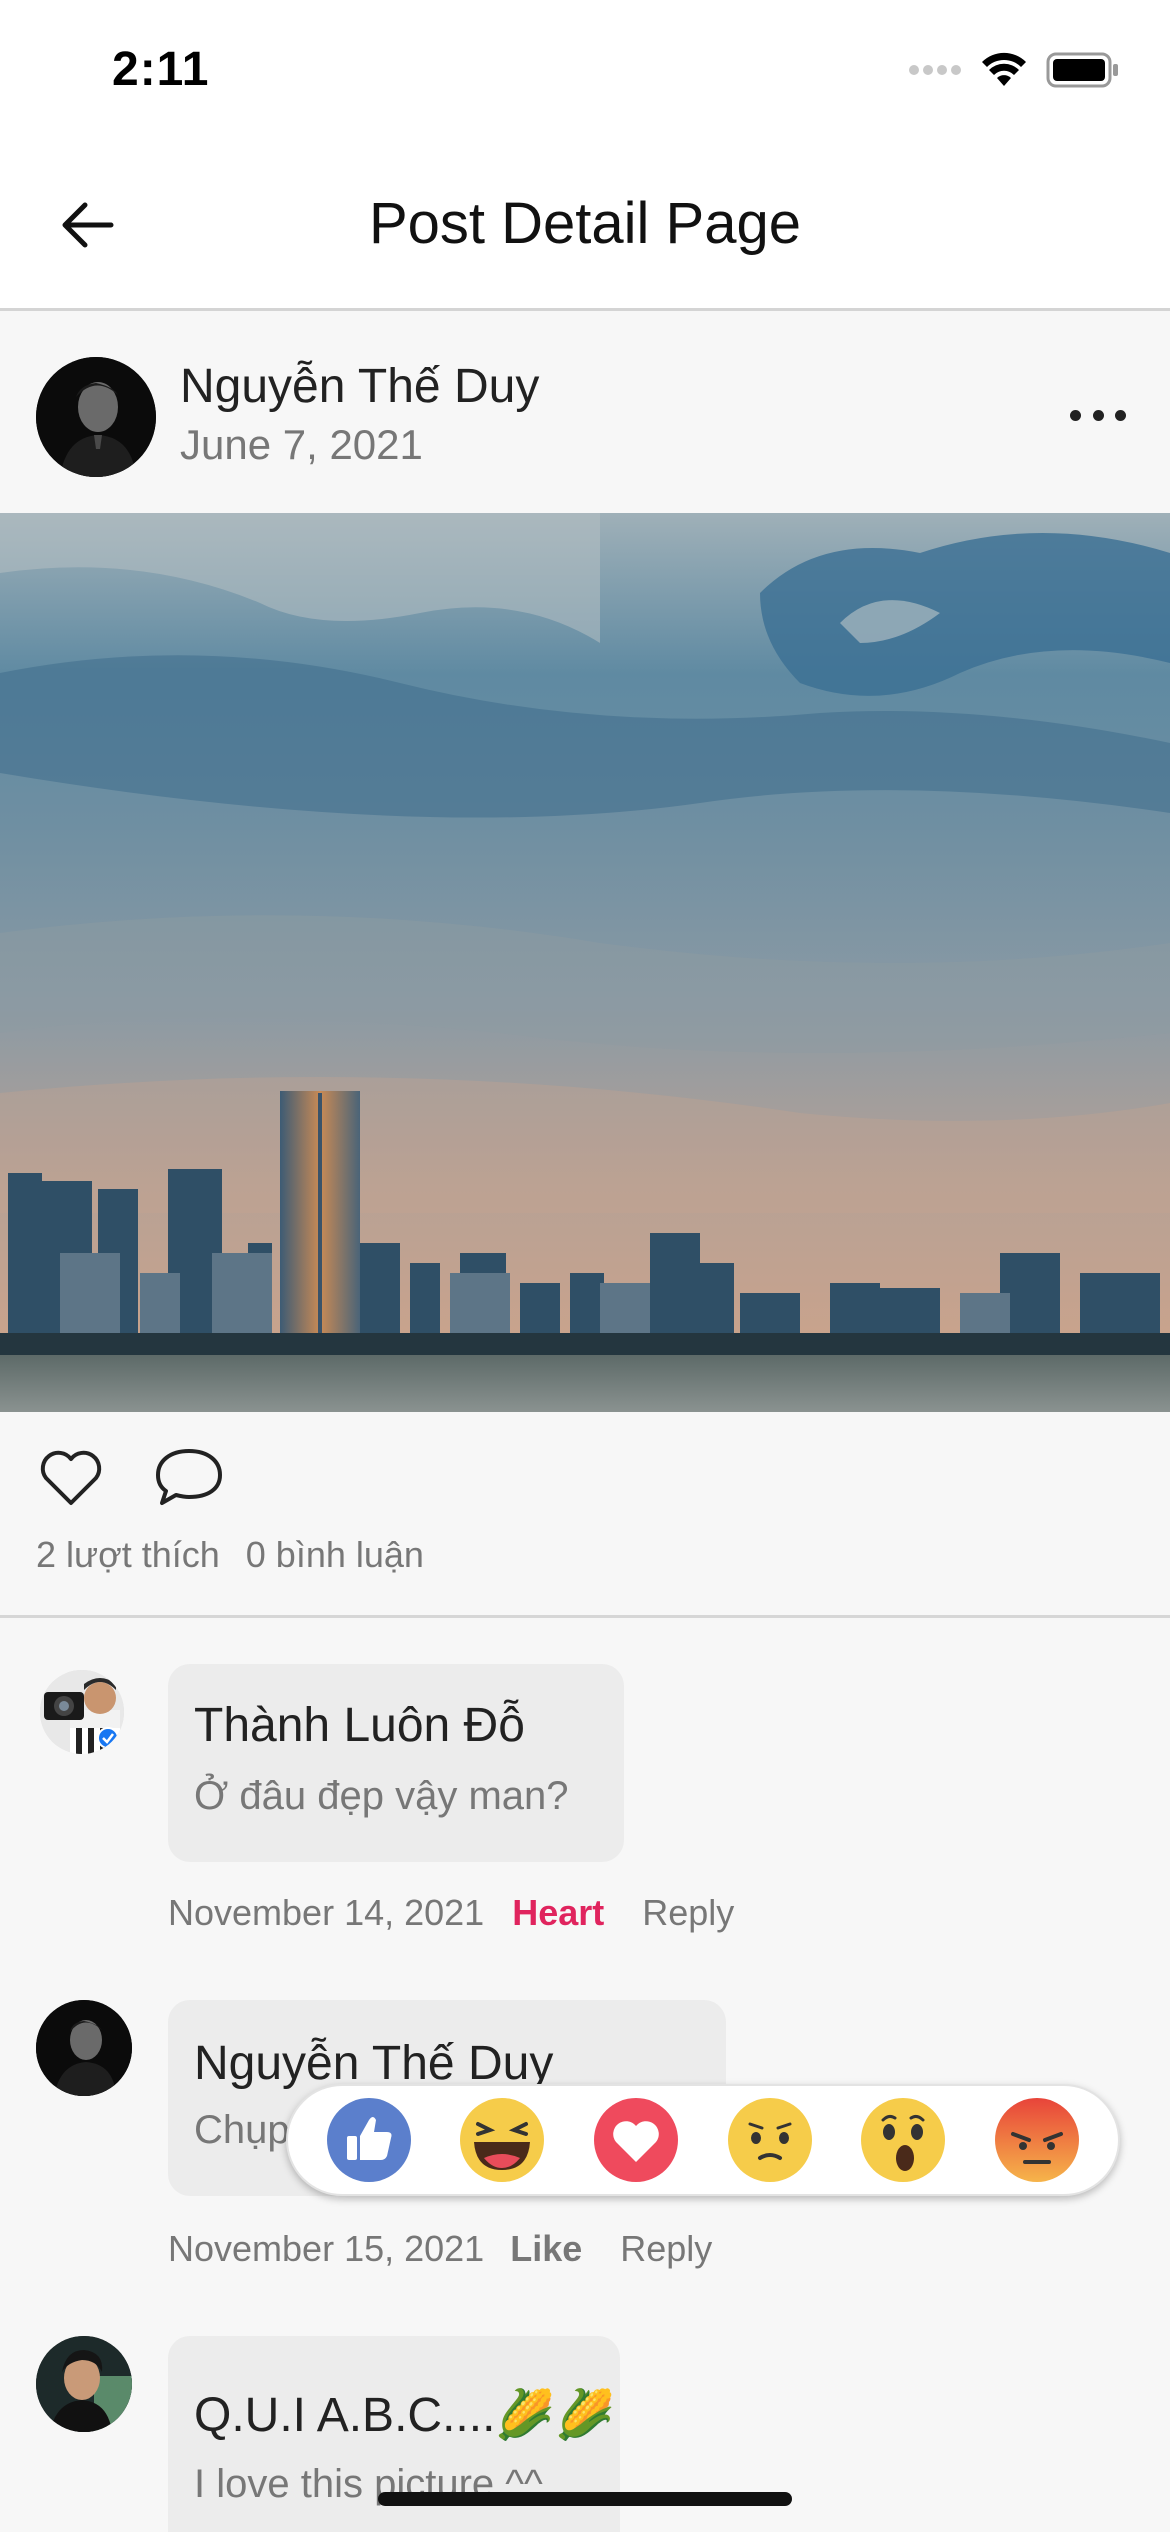 The height and width of the screenshot is (2532, 1170). I want to click on home-indicator, so click(585, 2499).